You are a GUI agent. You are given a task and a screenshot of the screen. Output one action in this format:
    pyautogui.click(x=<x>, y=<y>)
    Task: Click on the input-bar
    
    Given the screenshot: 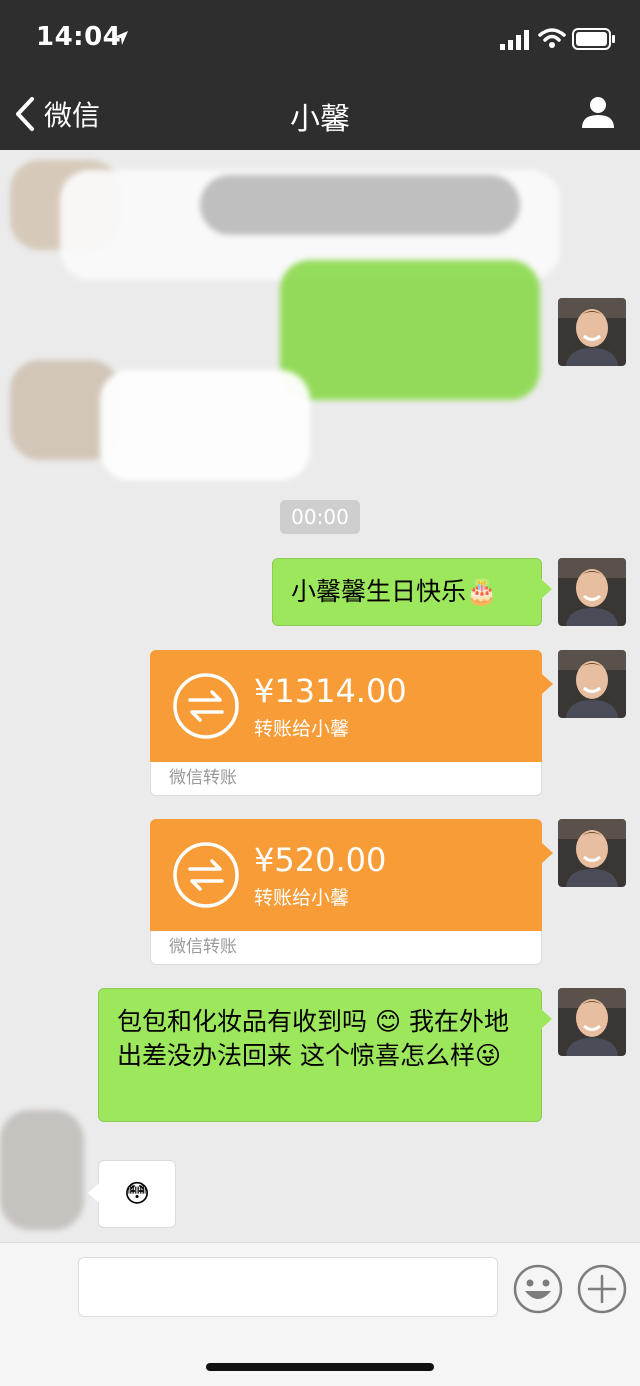 What is the action you would take?
    pyautogui.click(x=320, y=1314)
    